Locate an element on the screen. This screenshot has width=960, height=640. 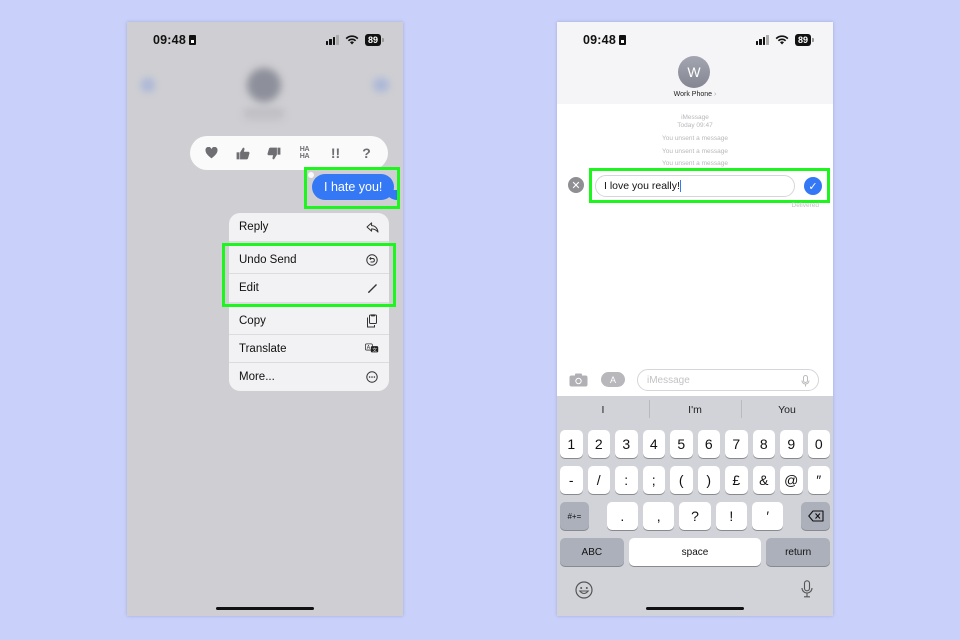
contact-avatar: W is located at coordinates (694, 72).